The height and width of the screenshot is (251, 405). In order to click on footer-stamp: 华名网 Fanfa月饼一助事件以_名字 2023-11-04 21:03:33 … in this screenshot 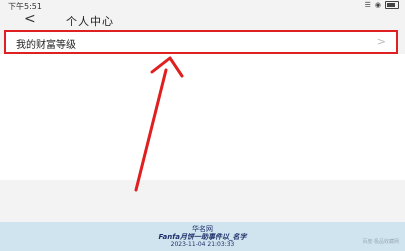, I will do `click(202, 236)`.